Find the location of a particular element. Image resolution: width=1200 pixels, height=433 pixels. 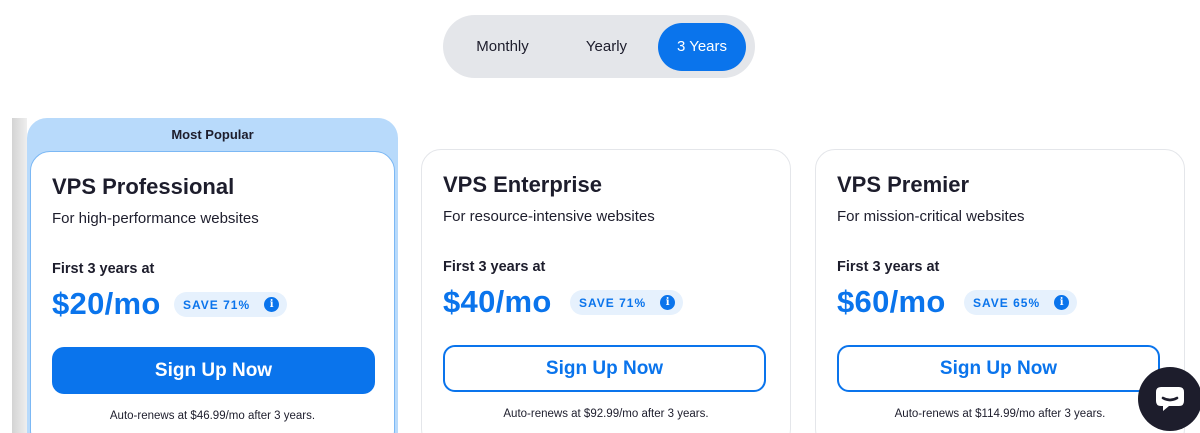

chat-launcher-button is located at coordinates (1169, 399).